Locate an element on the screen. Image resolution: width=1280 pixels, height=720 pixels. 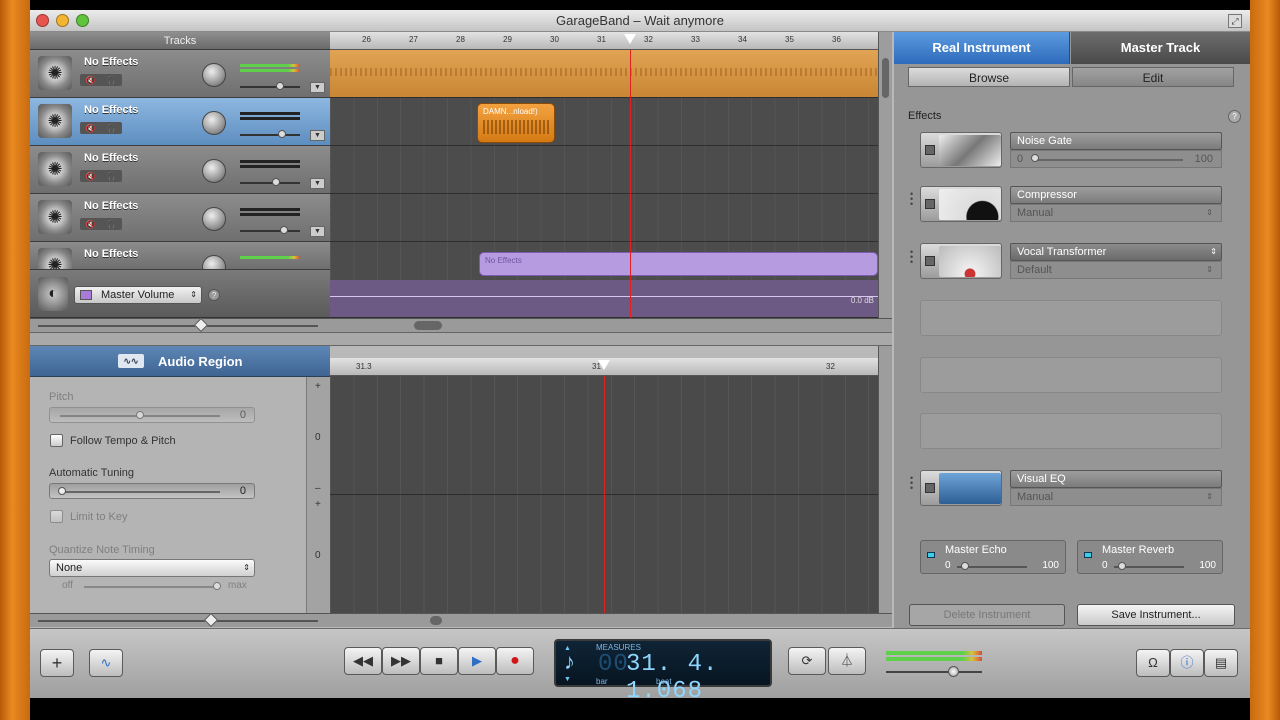
audio-region: DAMN...nload!) is located at coordinates (516, 123).